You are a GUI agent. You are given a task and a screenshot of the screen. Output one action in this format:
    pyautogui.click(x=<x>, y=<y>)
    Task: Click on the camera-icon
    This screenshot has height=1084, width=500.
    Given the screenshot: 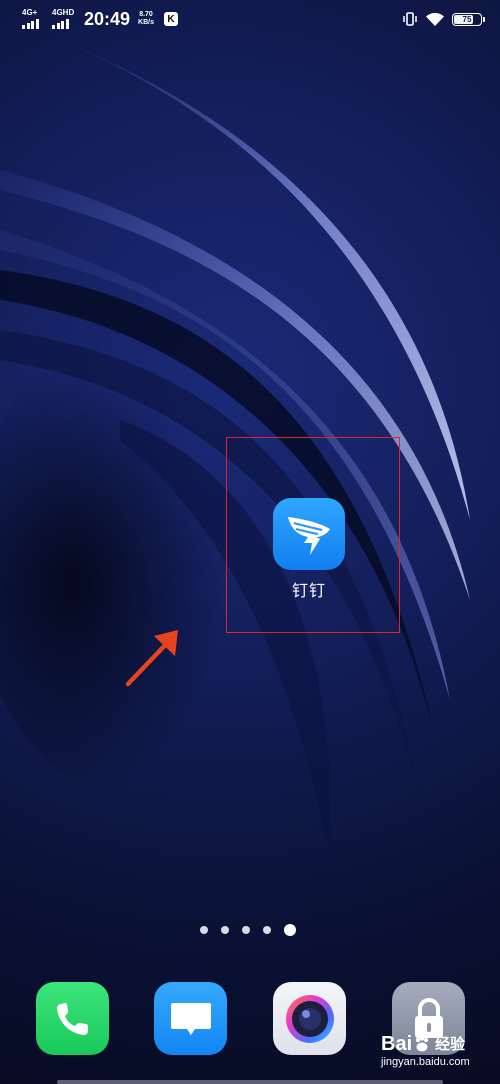 What is the action you would take?
    pyautogui.click(x=309, y=1018)
    